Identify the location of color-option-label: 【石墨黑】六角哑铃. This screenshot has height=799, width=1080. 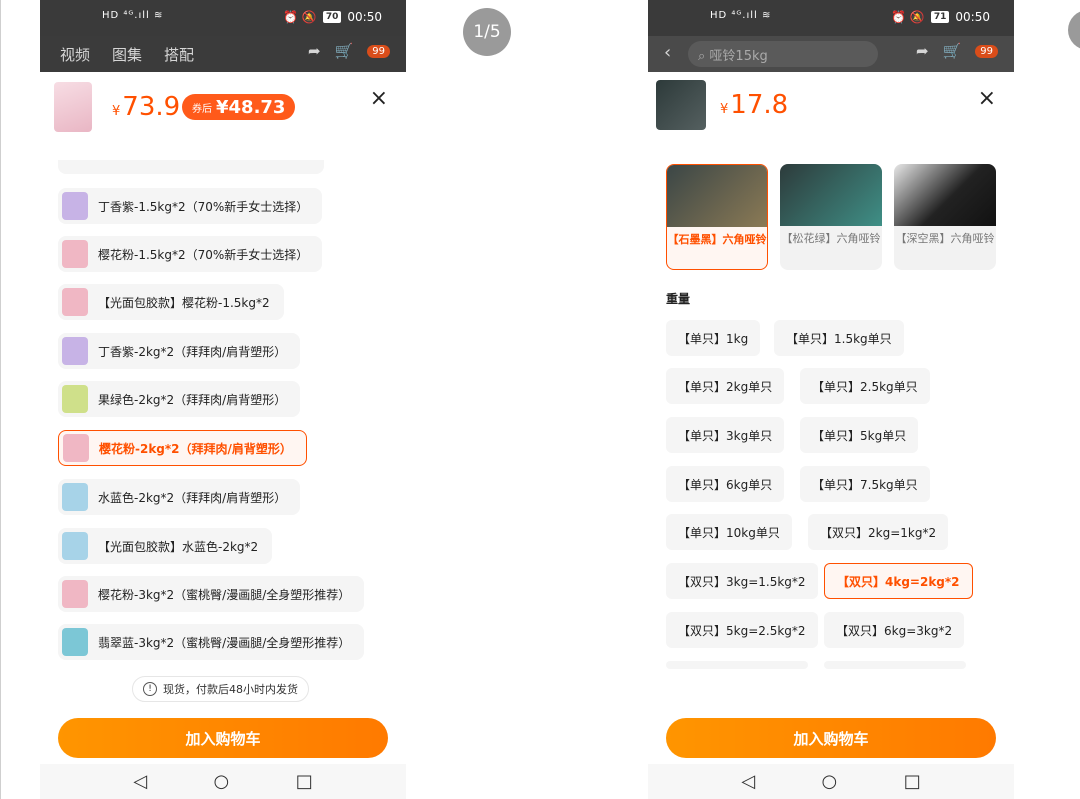
(717, 239).